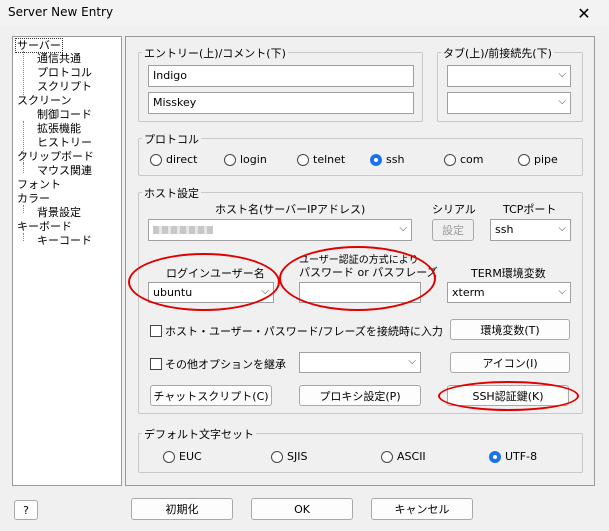  What do you see at coordinates (253, 159) in the screenshot?
I see `radio-label: login` at bounding box center [253, 159].